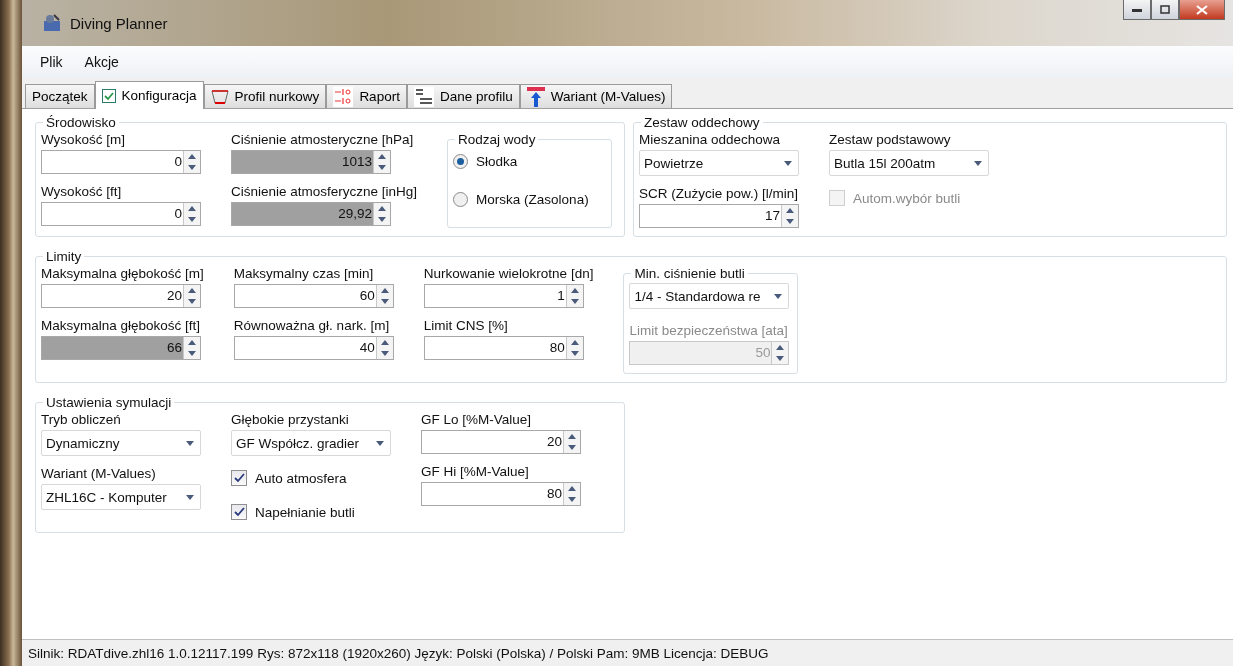 The height and width of the screenshot is (666, 1233). Describe the element at coordinates (301, 478) in the screenshot. I see `checkbox-label: Auto atmosfera` at that location.